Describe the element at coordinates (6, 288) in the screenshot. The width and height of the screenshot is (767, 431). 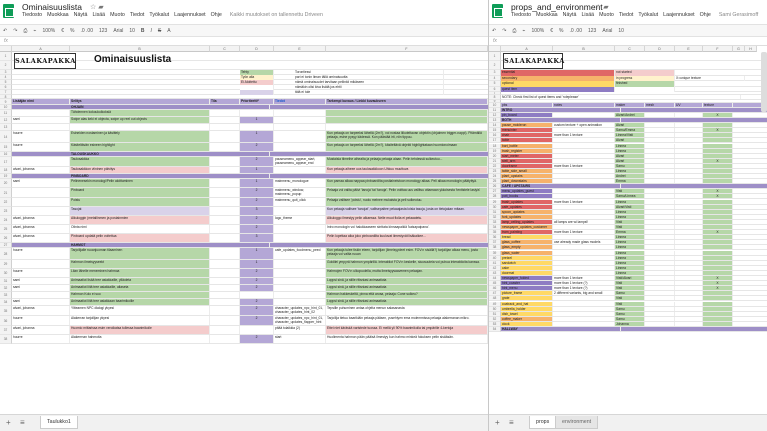
I see `row-number: 32` at that location.